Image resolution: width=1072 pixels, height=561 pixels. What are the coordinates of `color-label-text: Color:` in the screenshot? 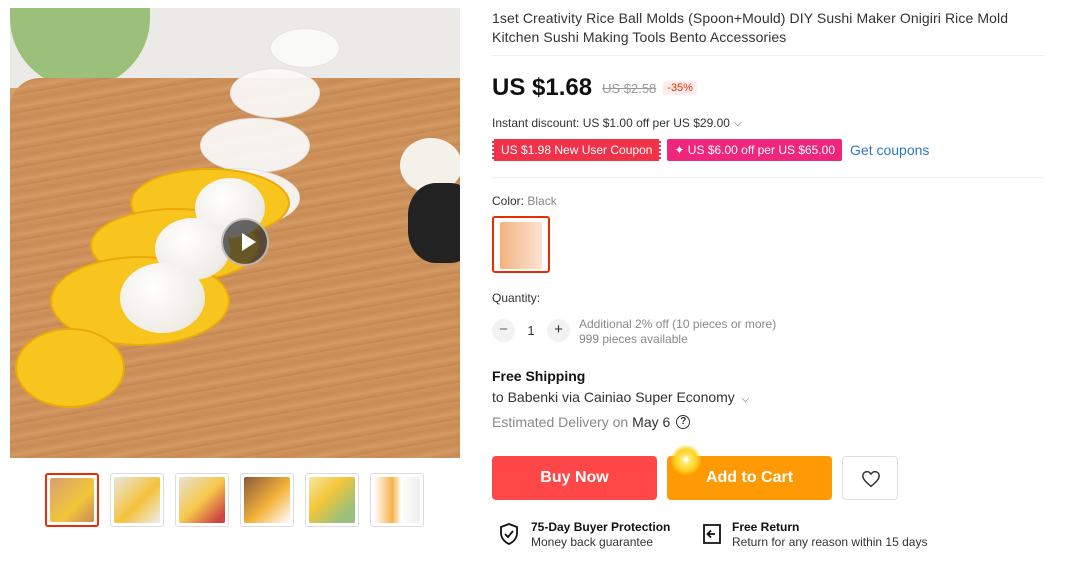 It's located at (510, 201).